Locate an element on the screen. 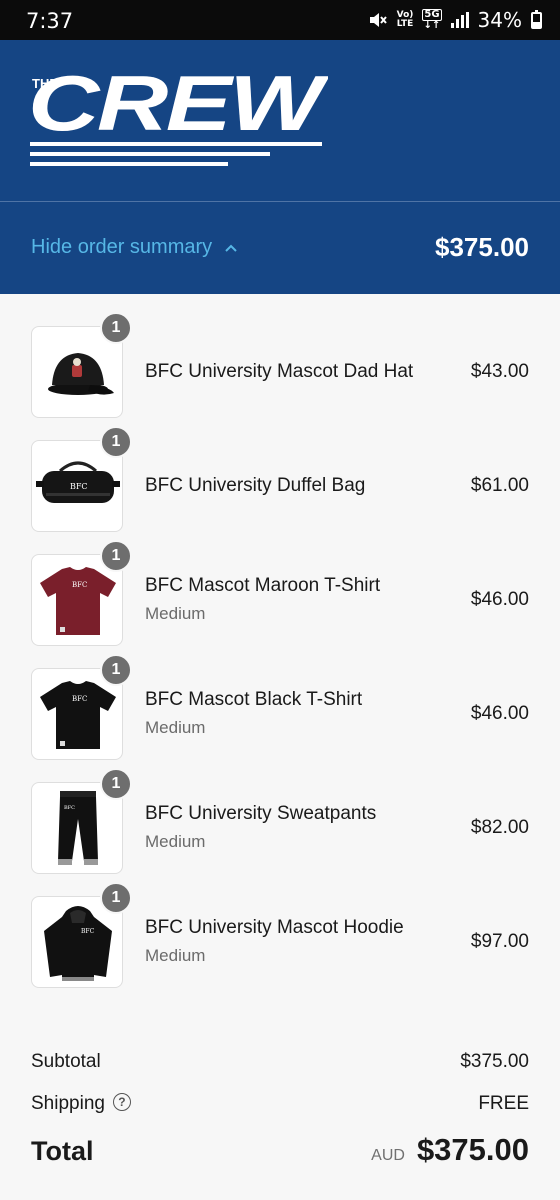  volte-bottom-text: LTE is located at coordinates (405, 24).